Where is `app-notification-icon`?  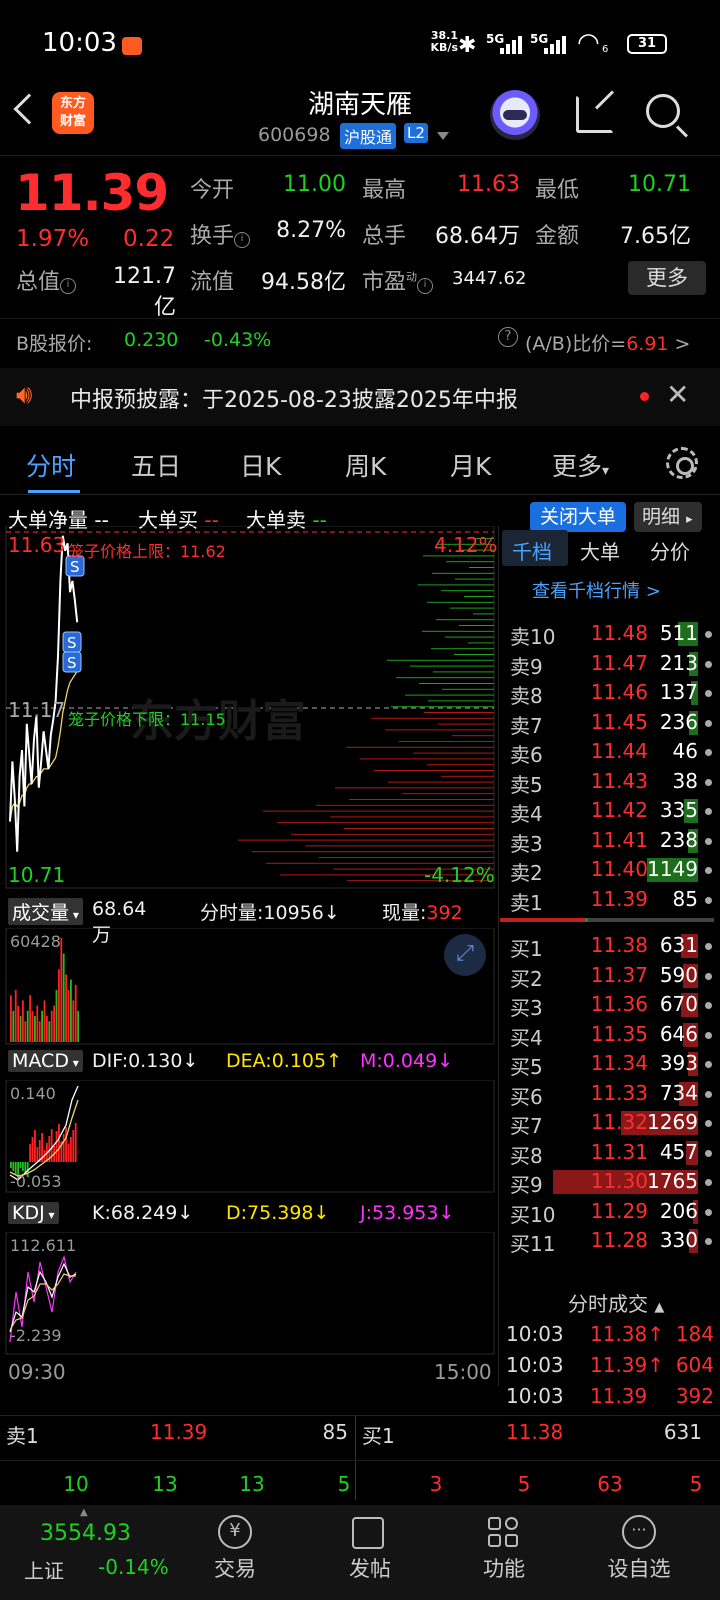
app-notification-icon is located at coordinates (132, 46).